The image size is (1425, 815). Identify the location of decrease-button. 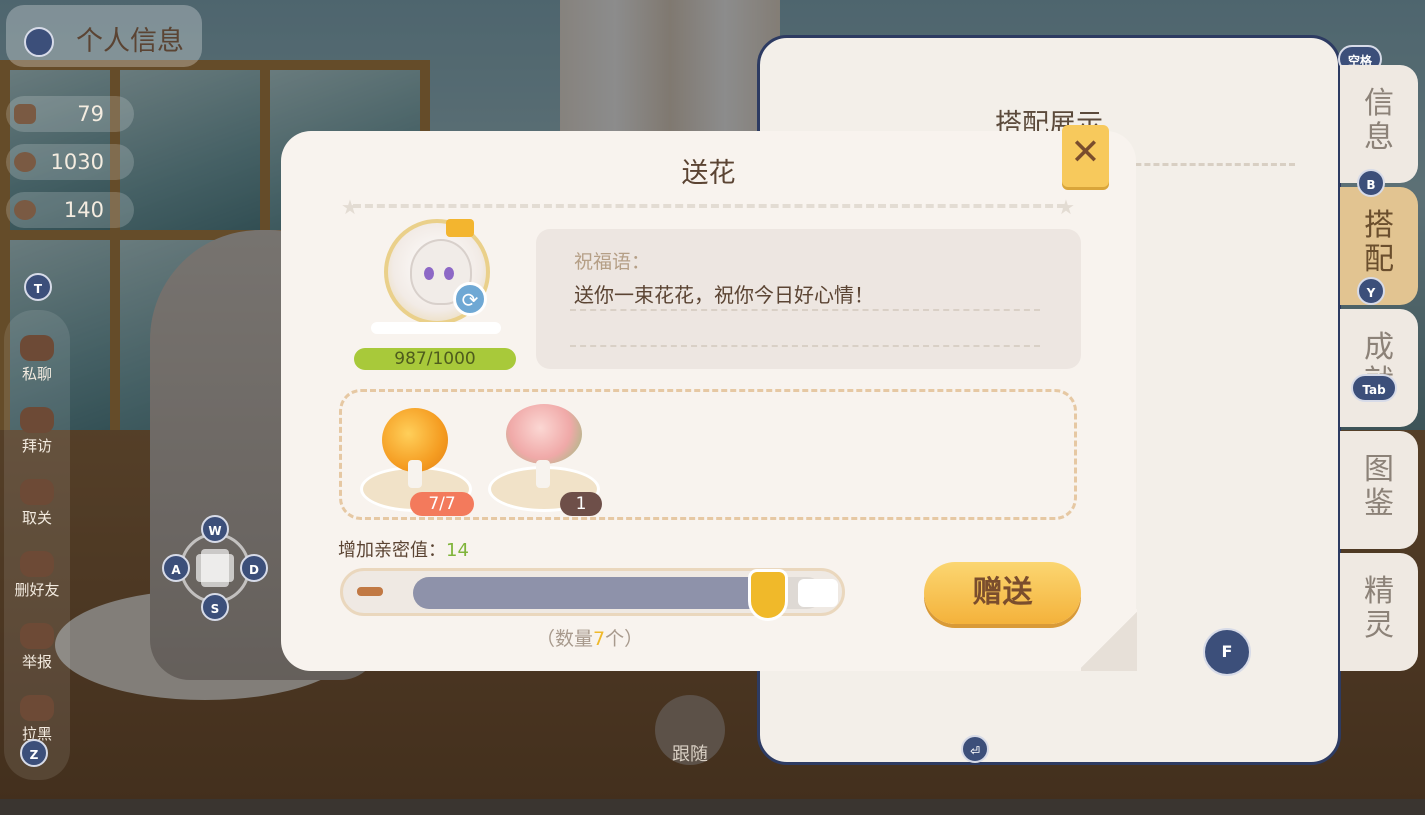
(370, 591).